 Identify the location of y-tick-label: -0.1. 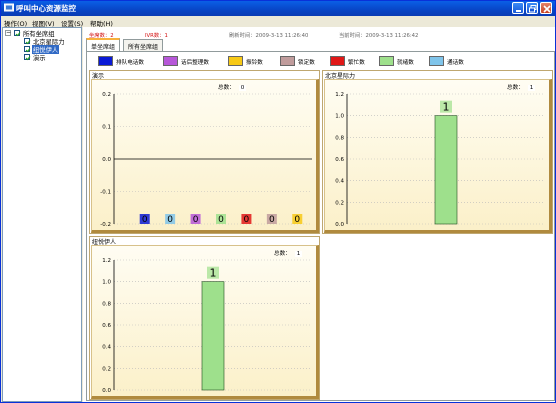
(105, 193).